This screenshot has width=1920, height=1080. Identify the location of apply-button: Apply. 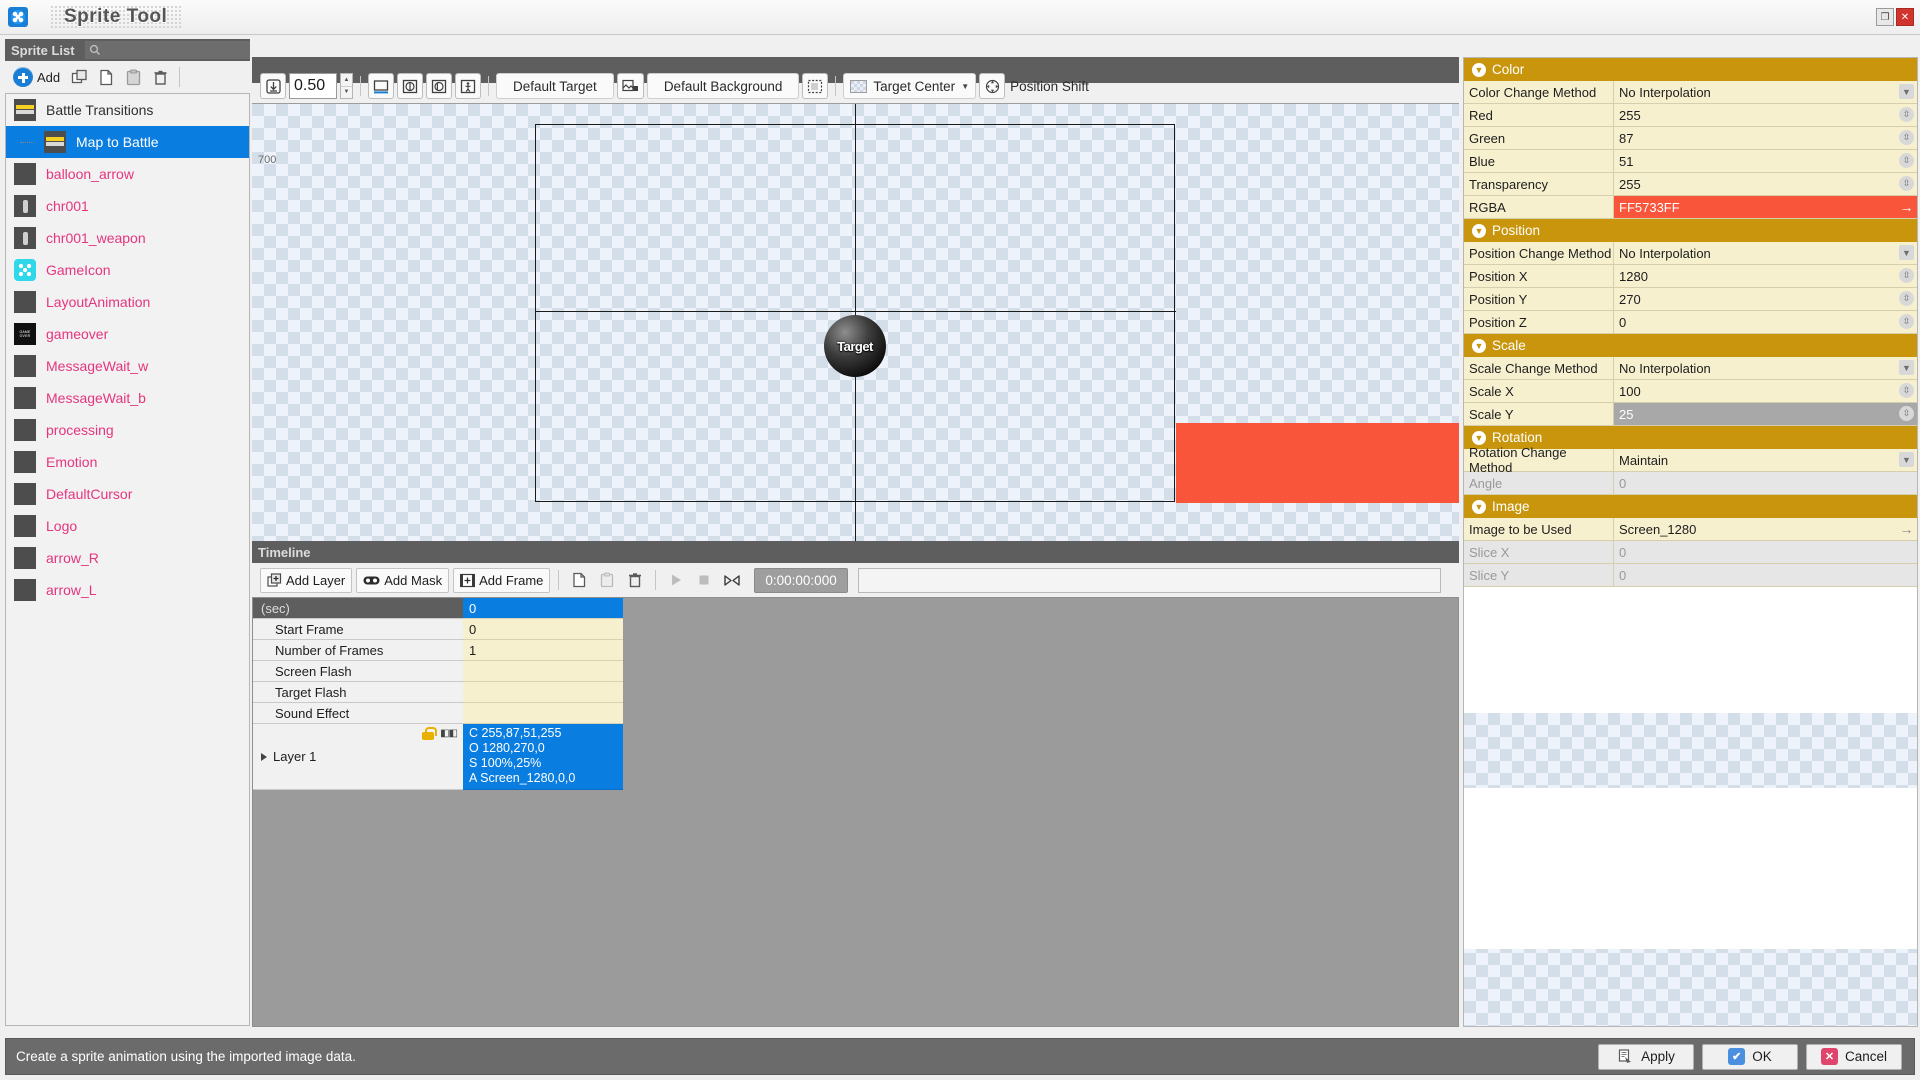
(1646, 1056).